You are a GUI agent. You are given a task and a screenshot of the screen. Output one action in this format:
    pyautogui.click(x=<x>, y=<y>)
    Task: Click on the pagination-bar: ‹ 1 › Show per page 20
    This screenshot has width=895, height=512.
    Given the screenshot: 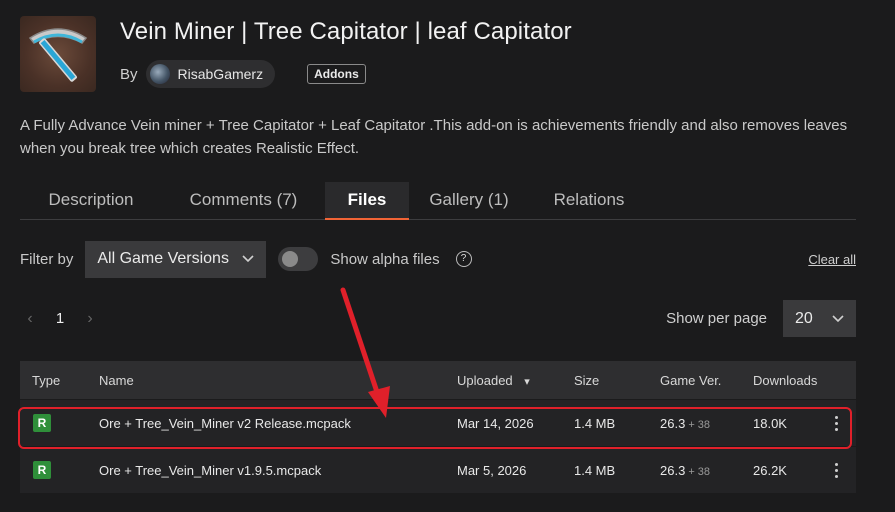 What is the action you would take?
    pyautogui.click(x=438, y=318)
    